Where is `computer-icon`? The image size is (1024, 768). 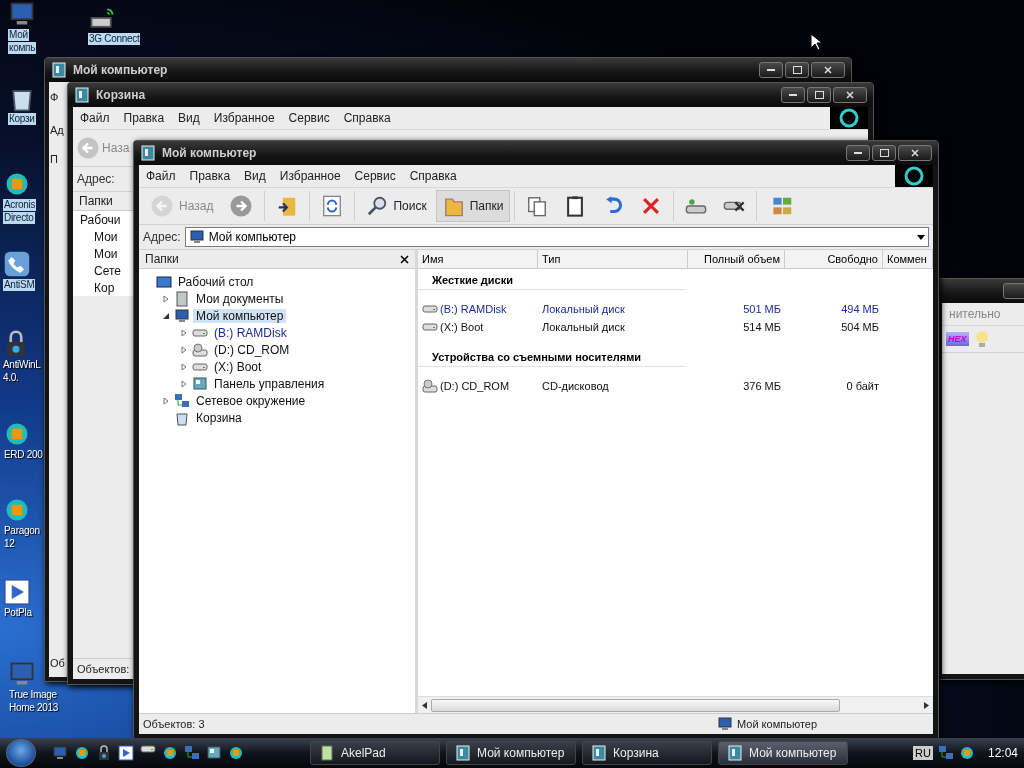
computer-icon is located at coordinates (725, 724).